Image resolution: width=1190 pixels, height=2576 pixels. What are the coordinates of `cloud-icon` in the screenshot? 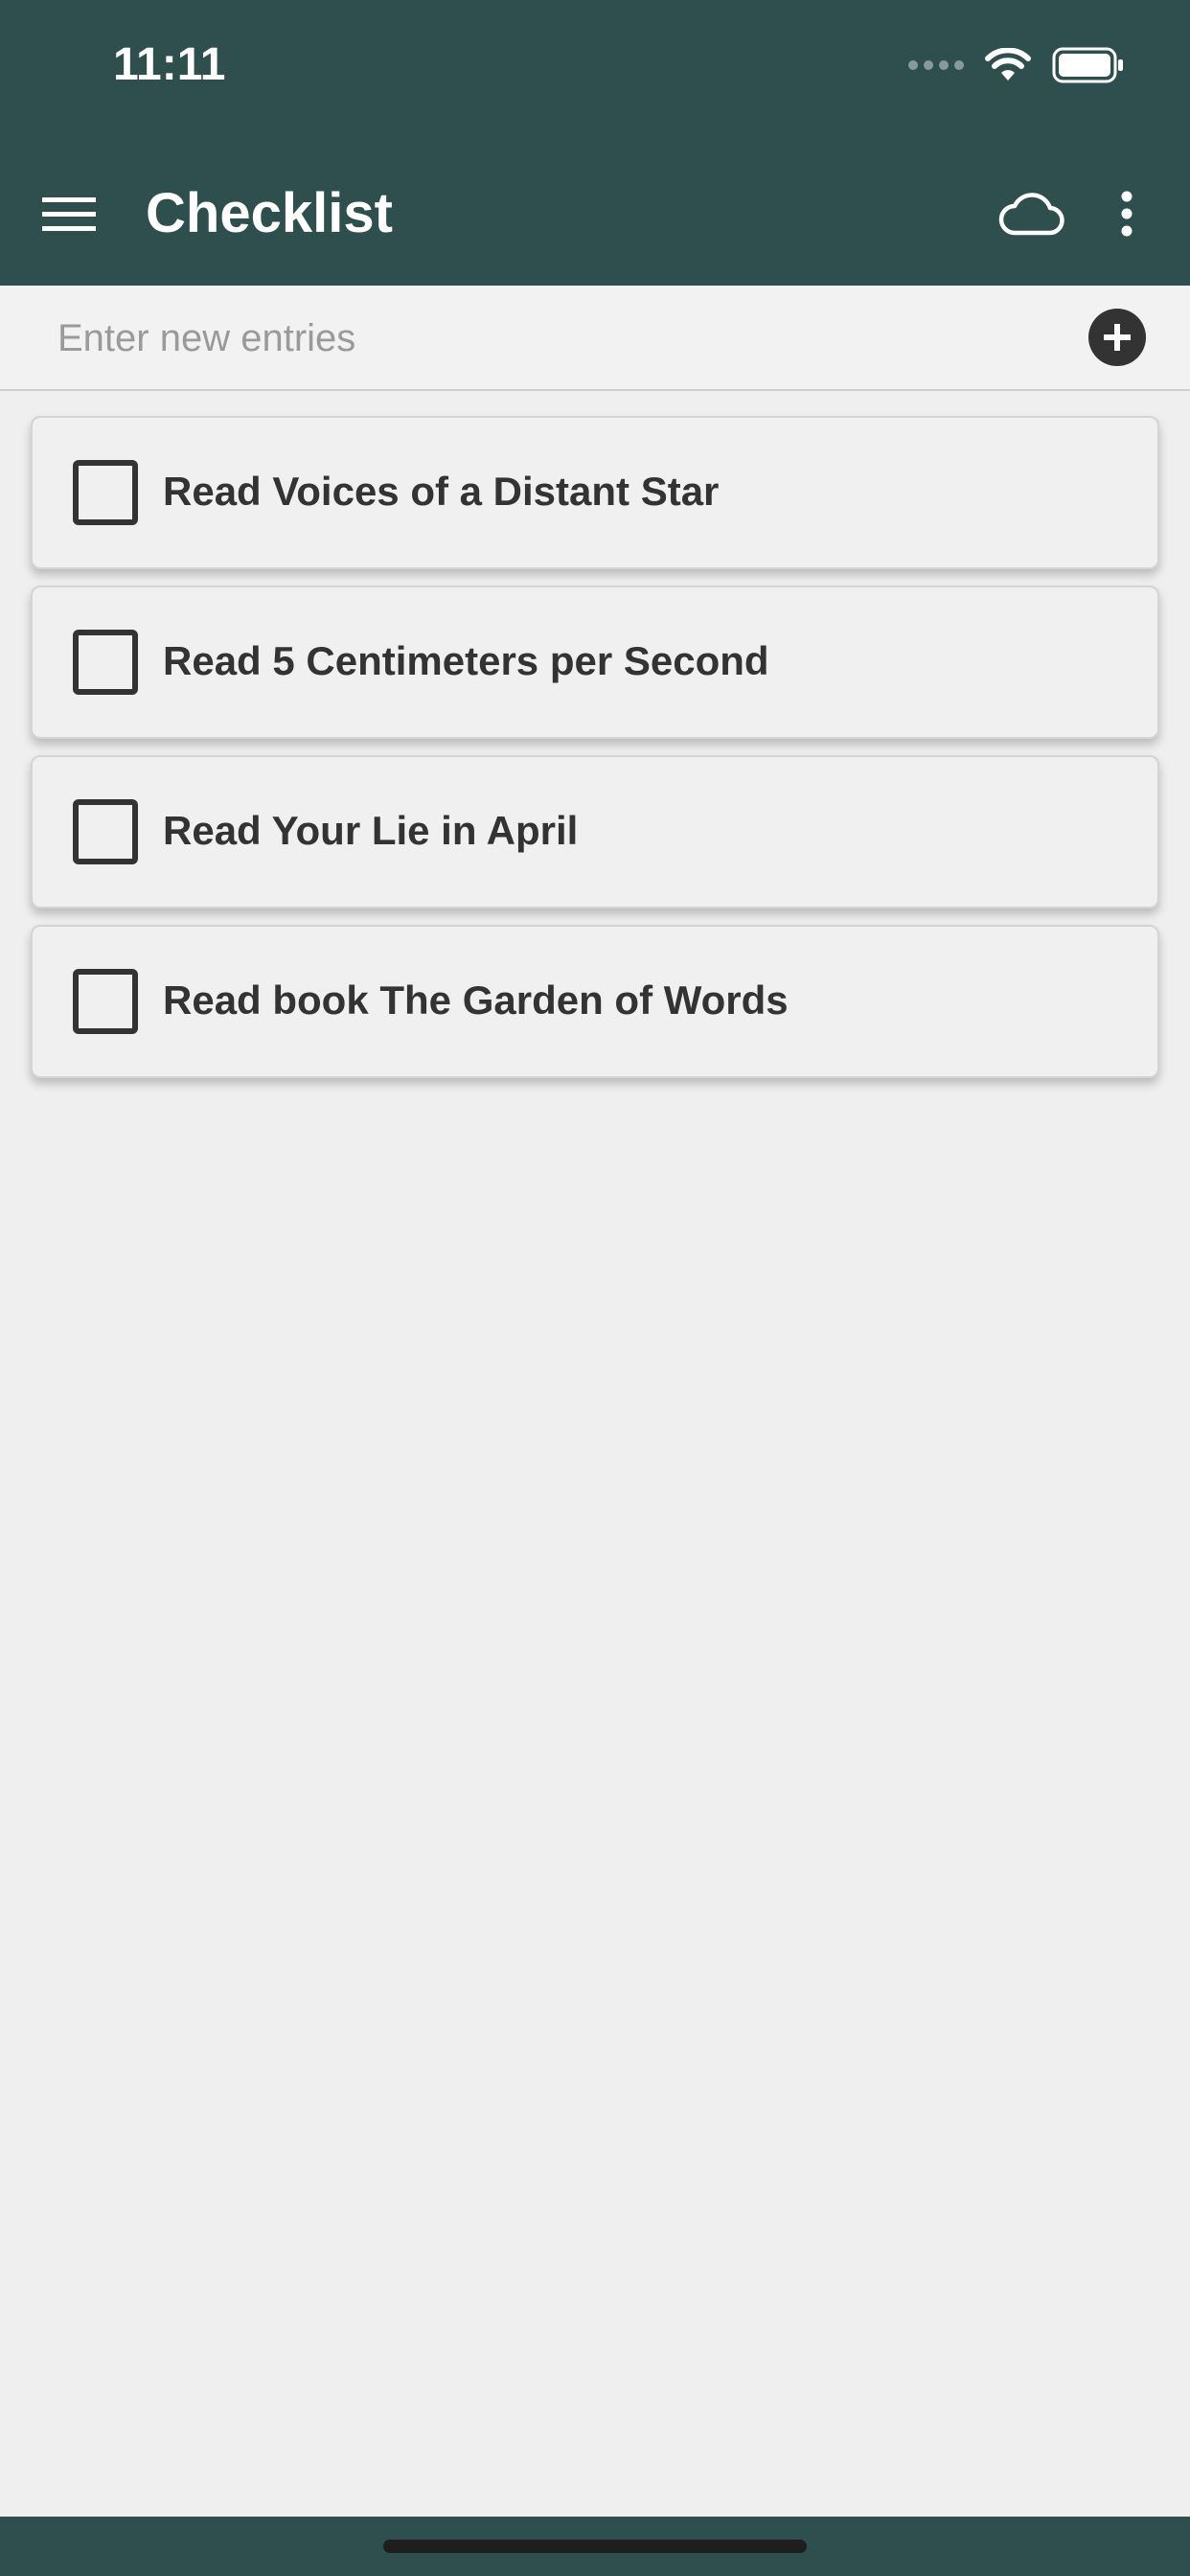 It's located at (1031, 214).